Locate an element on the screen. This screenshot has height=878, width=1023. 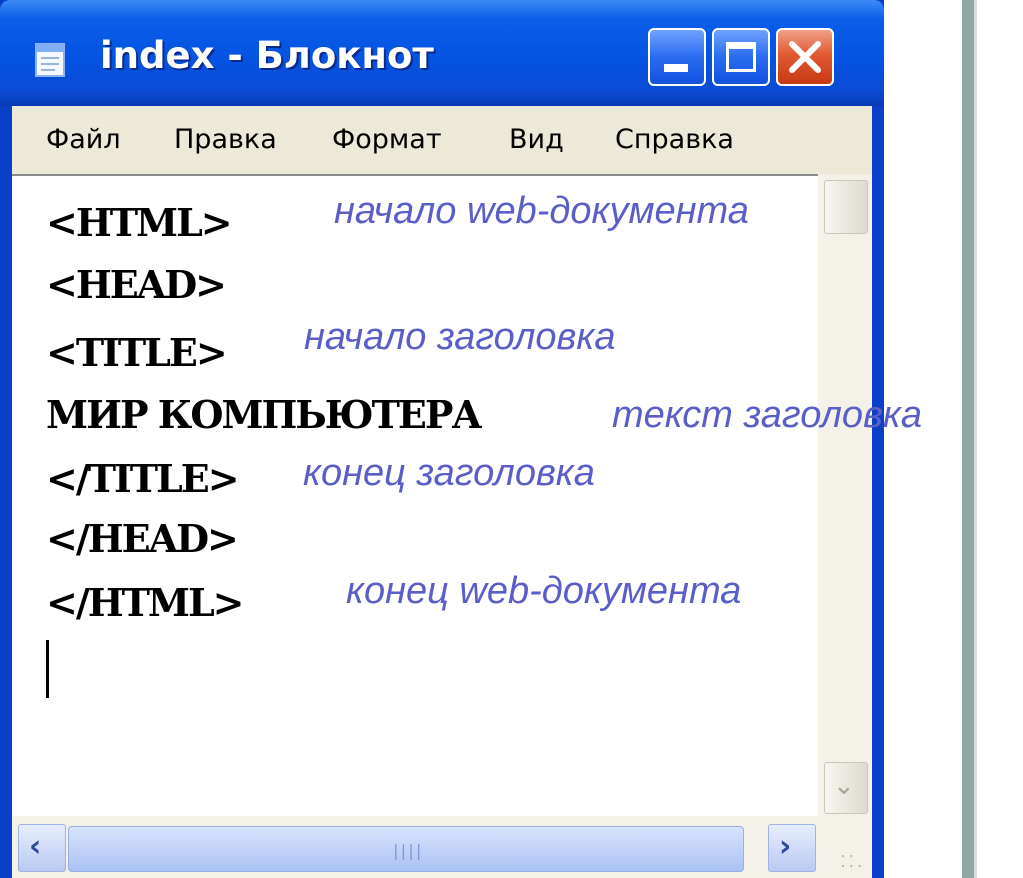
notepad-icon is located at coordinates (50, 60).